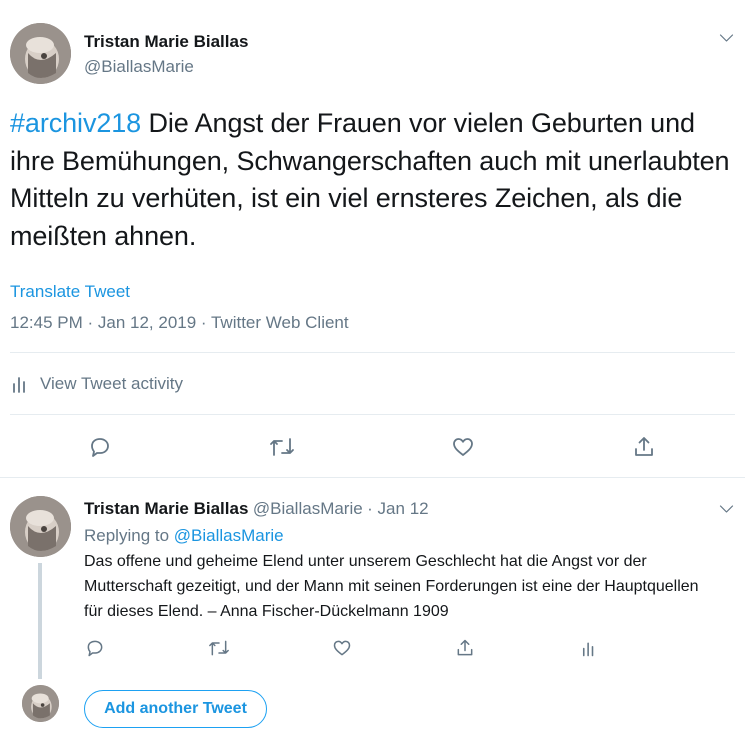  Describe the element at coordinates (40, 703) in the screenshot. I see `compose-avatar` at that location.